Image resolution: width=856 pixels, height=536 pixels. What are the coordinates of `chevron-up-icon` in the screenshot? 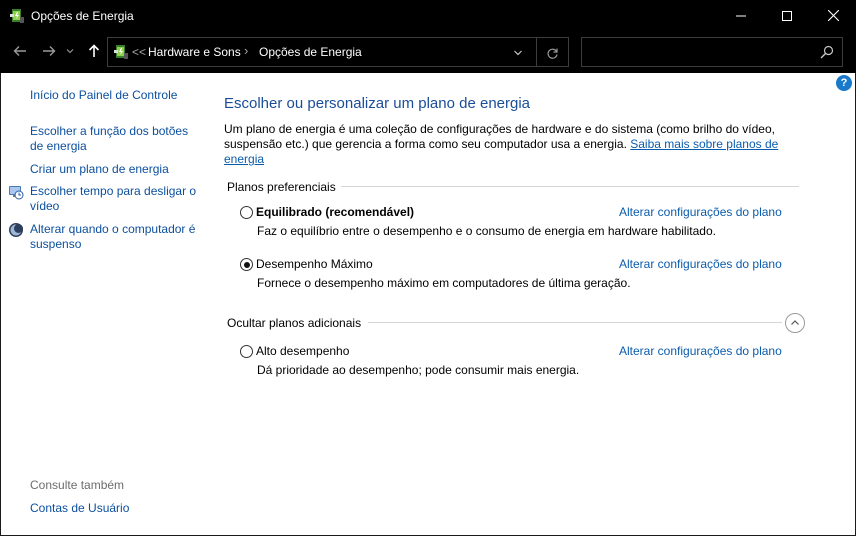 It's located at (795, 322).